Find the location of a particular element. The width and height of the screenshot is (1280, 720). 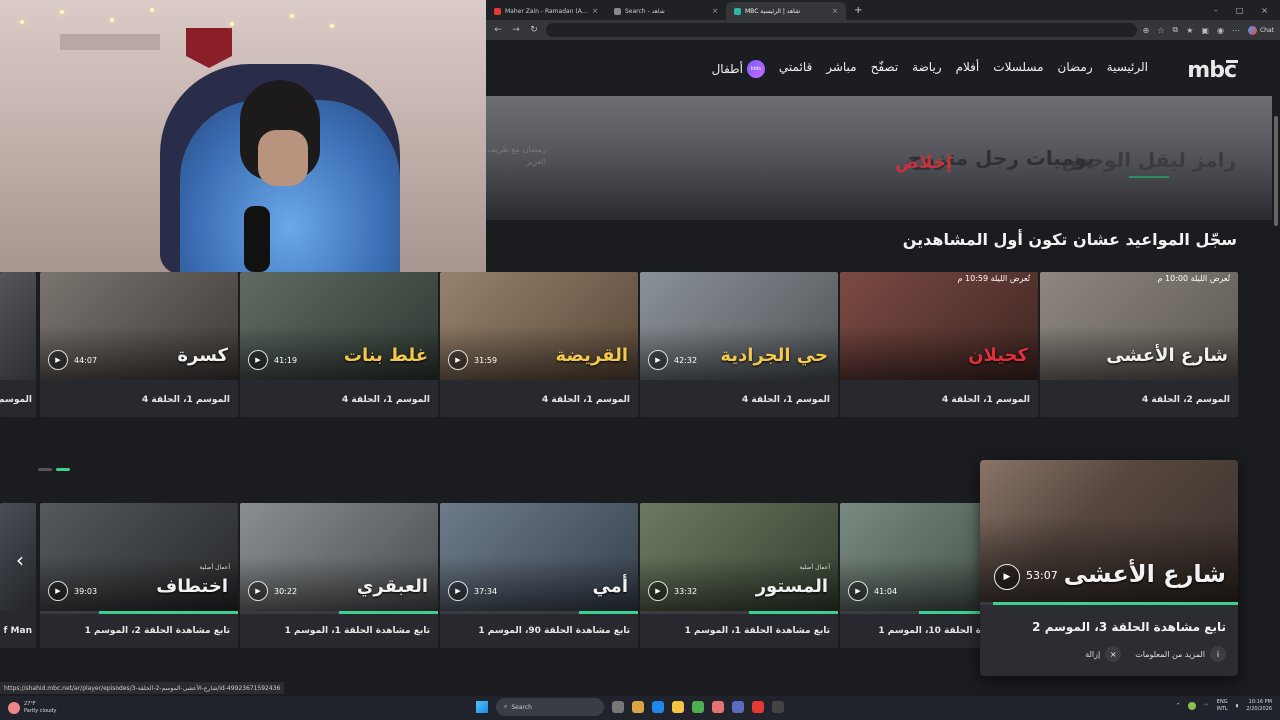

nav-sports: رياضة is located at coordinates (926, 69).